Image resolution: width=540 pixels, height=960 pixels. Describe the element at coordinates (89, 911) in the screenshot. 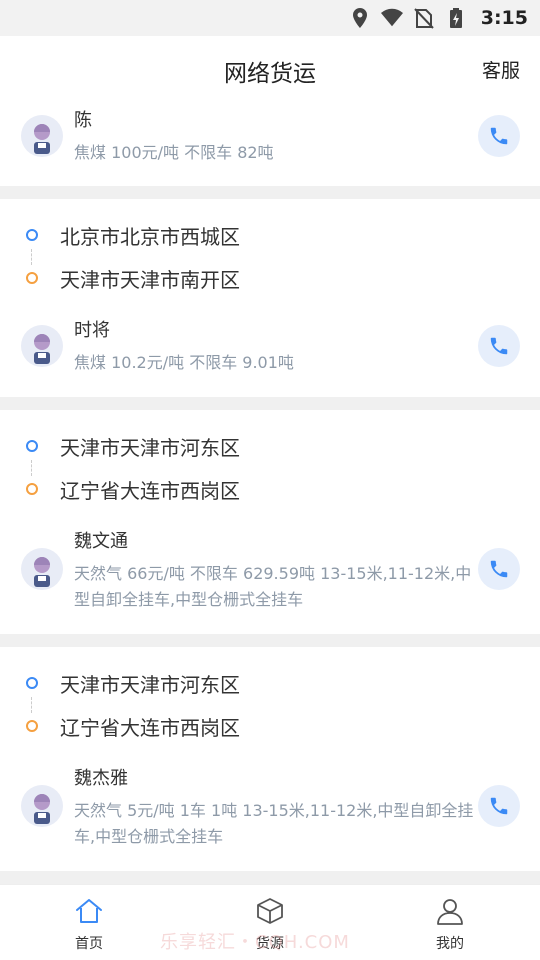

I see `home-icon` at that location.